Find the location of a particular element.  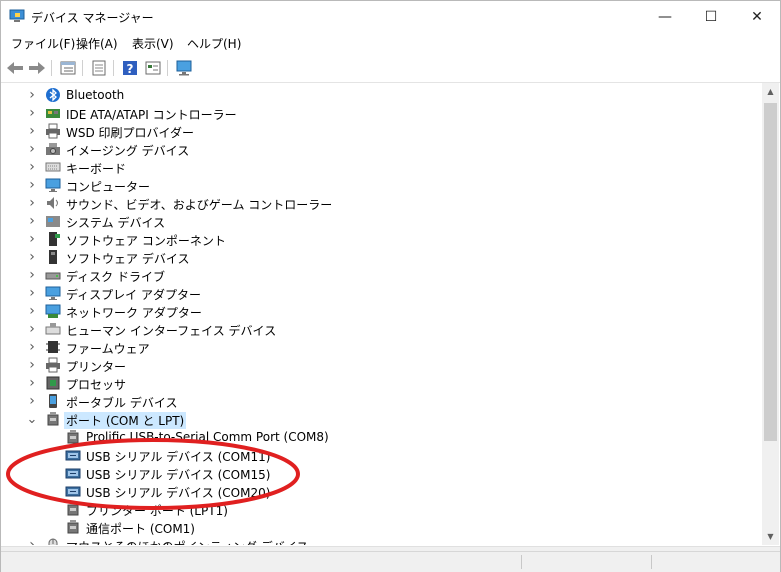

properties-view-button is located at coordinates (68, 68).